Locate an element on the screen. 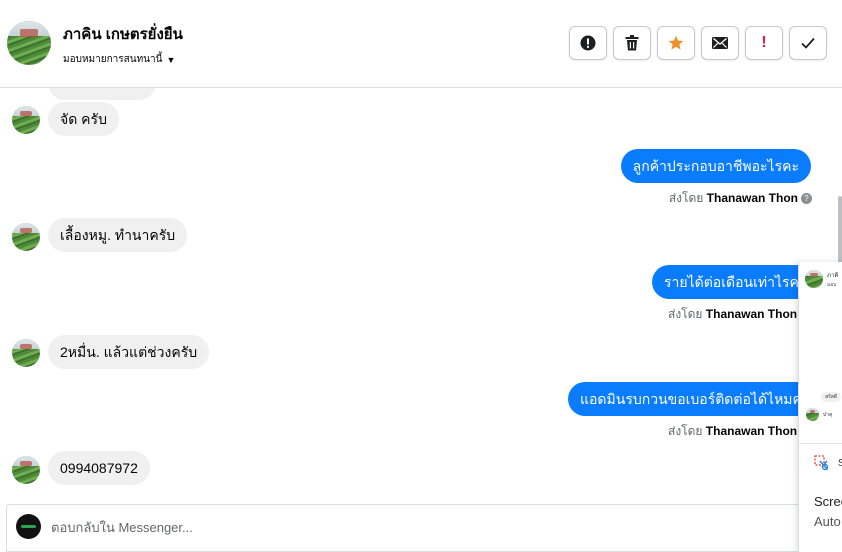 The width and height of the screenshot is (842, 552). alert-circle-icon is located at coordinates (588, 43).